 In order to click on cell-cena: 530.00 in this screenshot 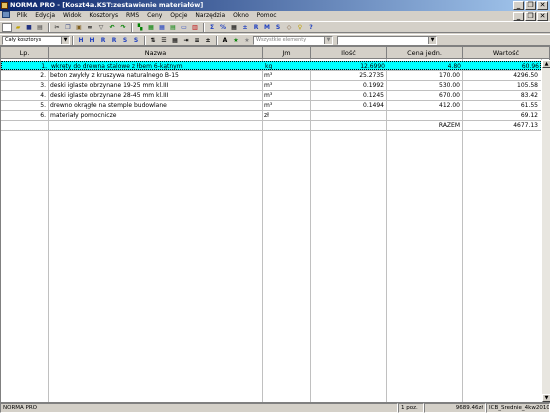, I will do `click(449, 85)`.